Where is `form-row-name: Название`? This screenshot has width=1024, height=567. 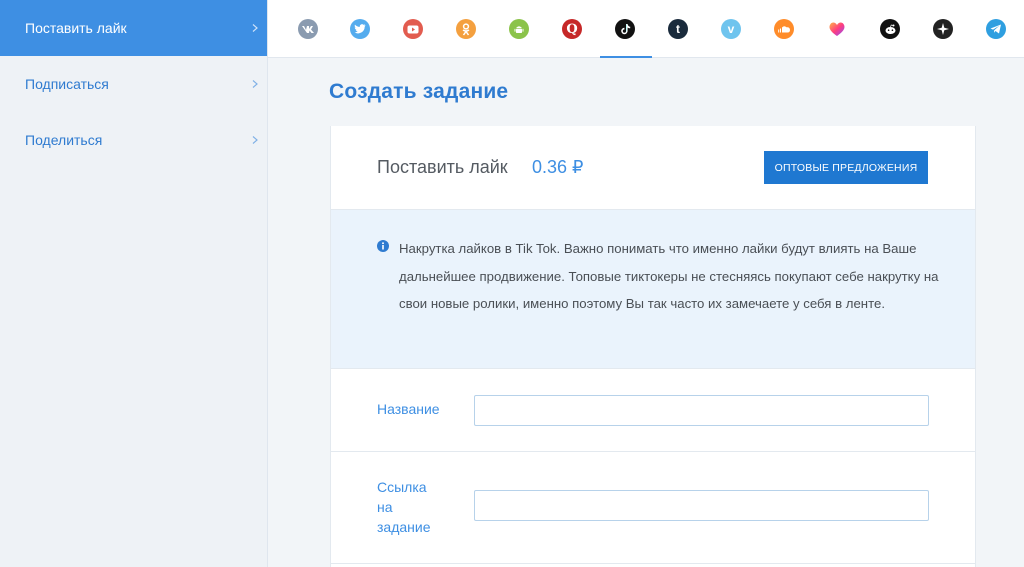
form-row-name: Название is located at coordinates (653, 410).